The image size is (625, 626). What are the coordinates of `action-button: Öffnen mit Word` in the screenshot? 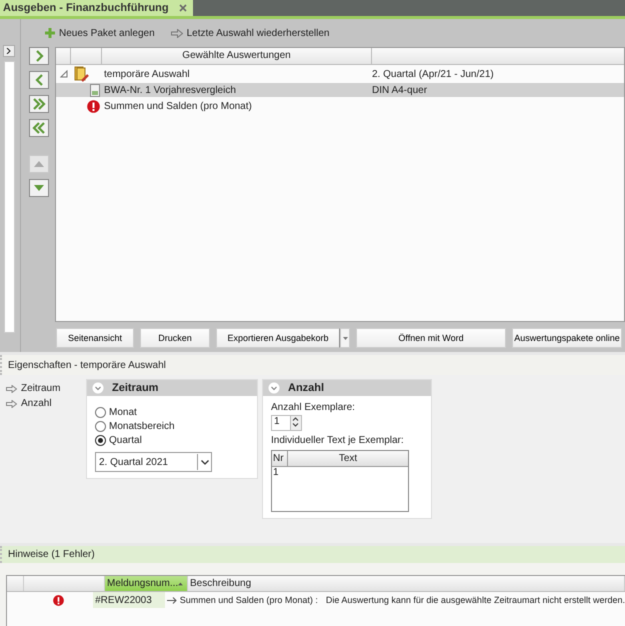 It's located at (431, 338).